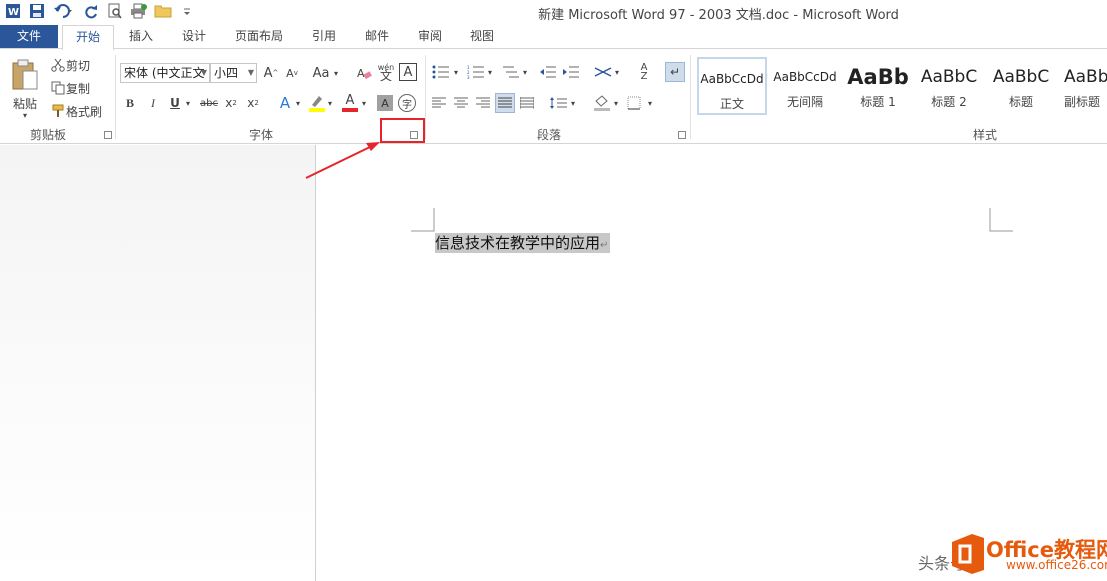 This screenshot has width=1107, height=581. I want to click on style-title: AaBbC 标题, so click(1021, 86).